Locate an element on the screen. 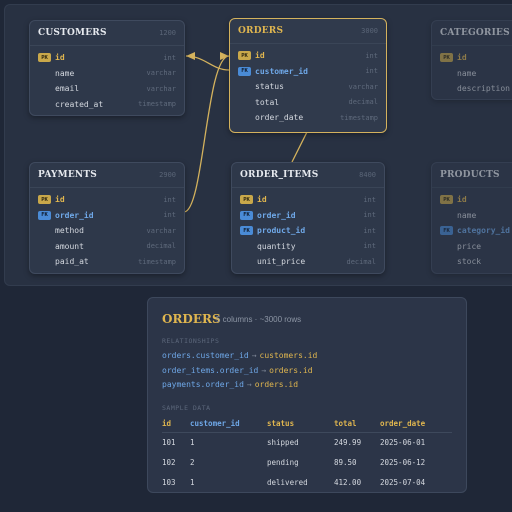  column-name: quantity is located at coordinates (276, 246).